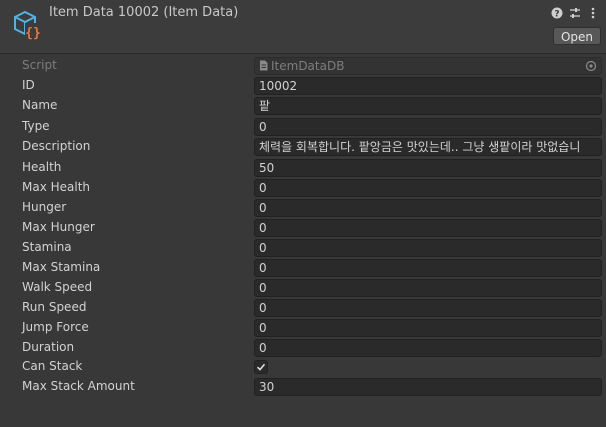 The width and height of the screenshot is (606, 427). I want to click on field-row: Max Stamina 0, so click(303, 268).